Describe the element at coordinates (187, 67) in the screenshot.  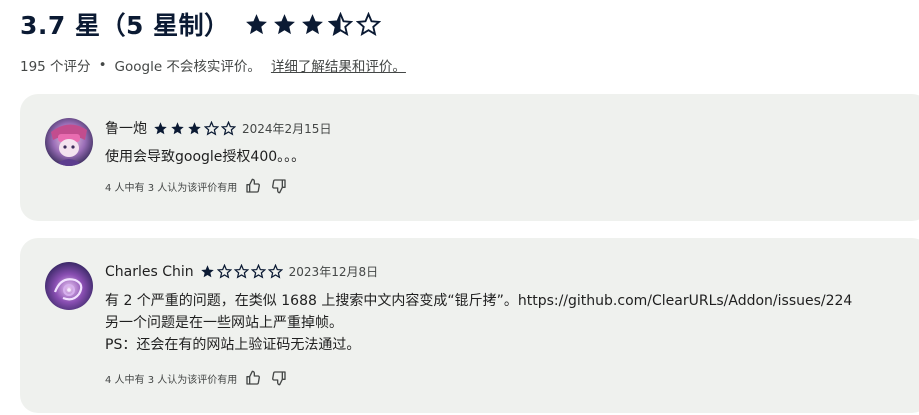
I see `disclaimer-text: Google 不会核实评价。` at that location.